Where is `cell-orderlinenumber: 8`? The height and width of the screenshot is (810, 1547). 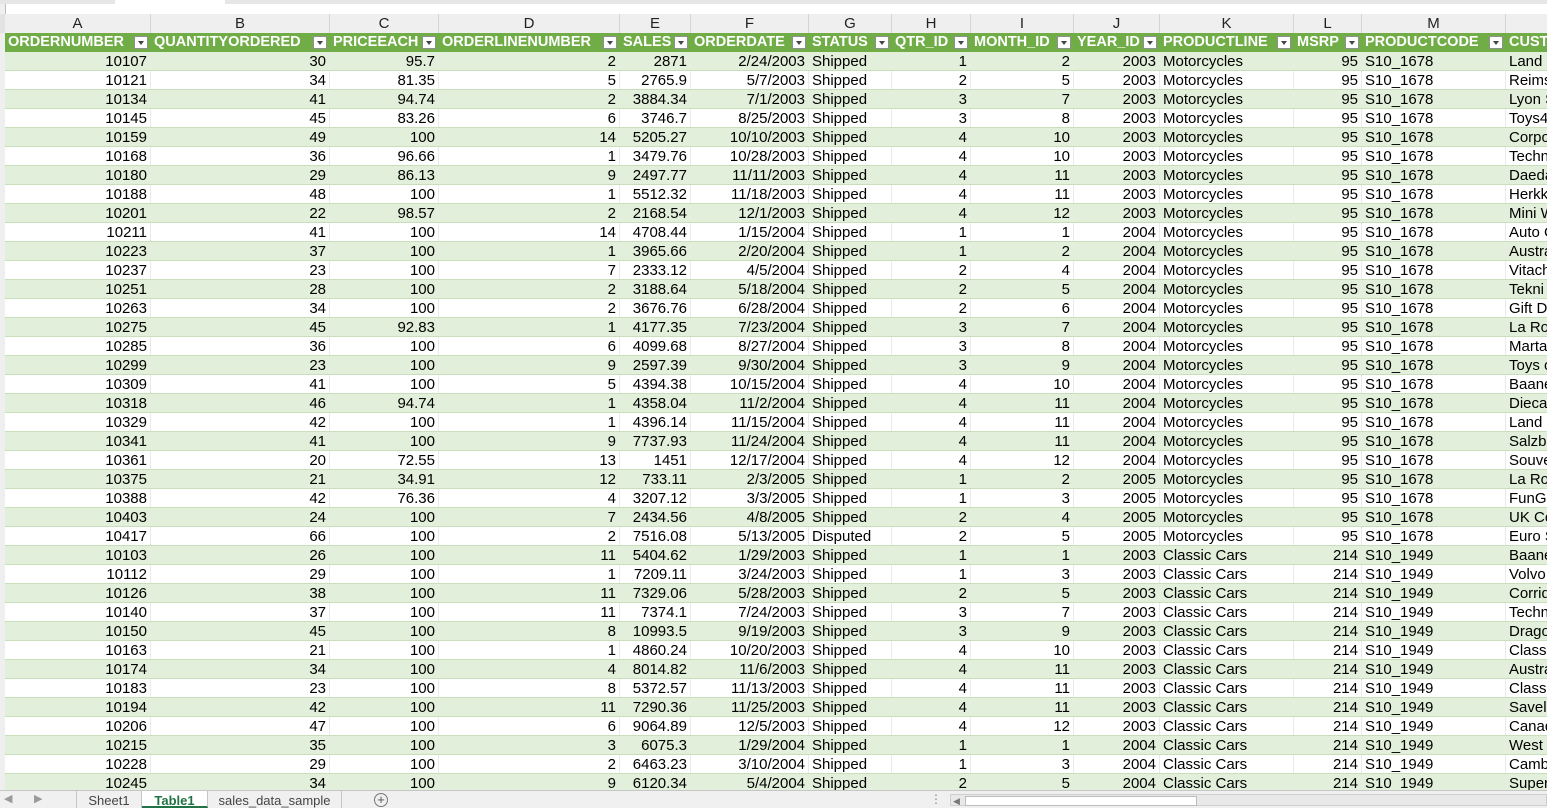 cell-orderlinenumber: 8 is located at coordinates (529, 688).